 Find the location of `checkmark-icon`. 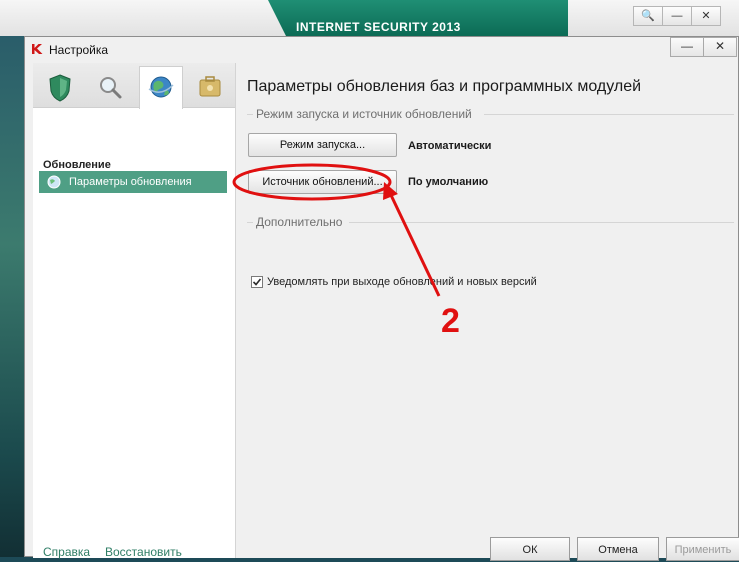

checkmark-icon is located at coordinates (257, 282).